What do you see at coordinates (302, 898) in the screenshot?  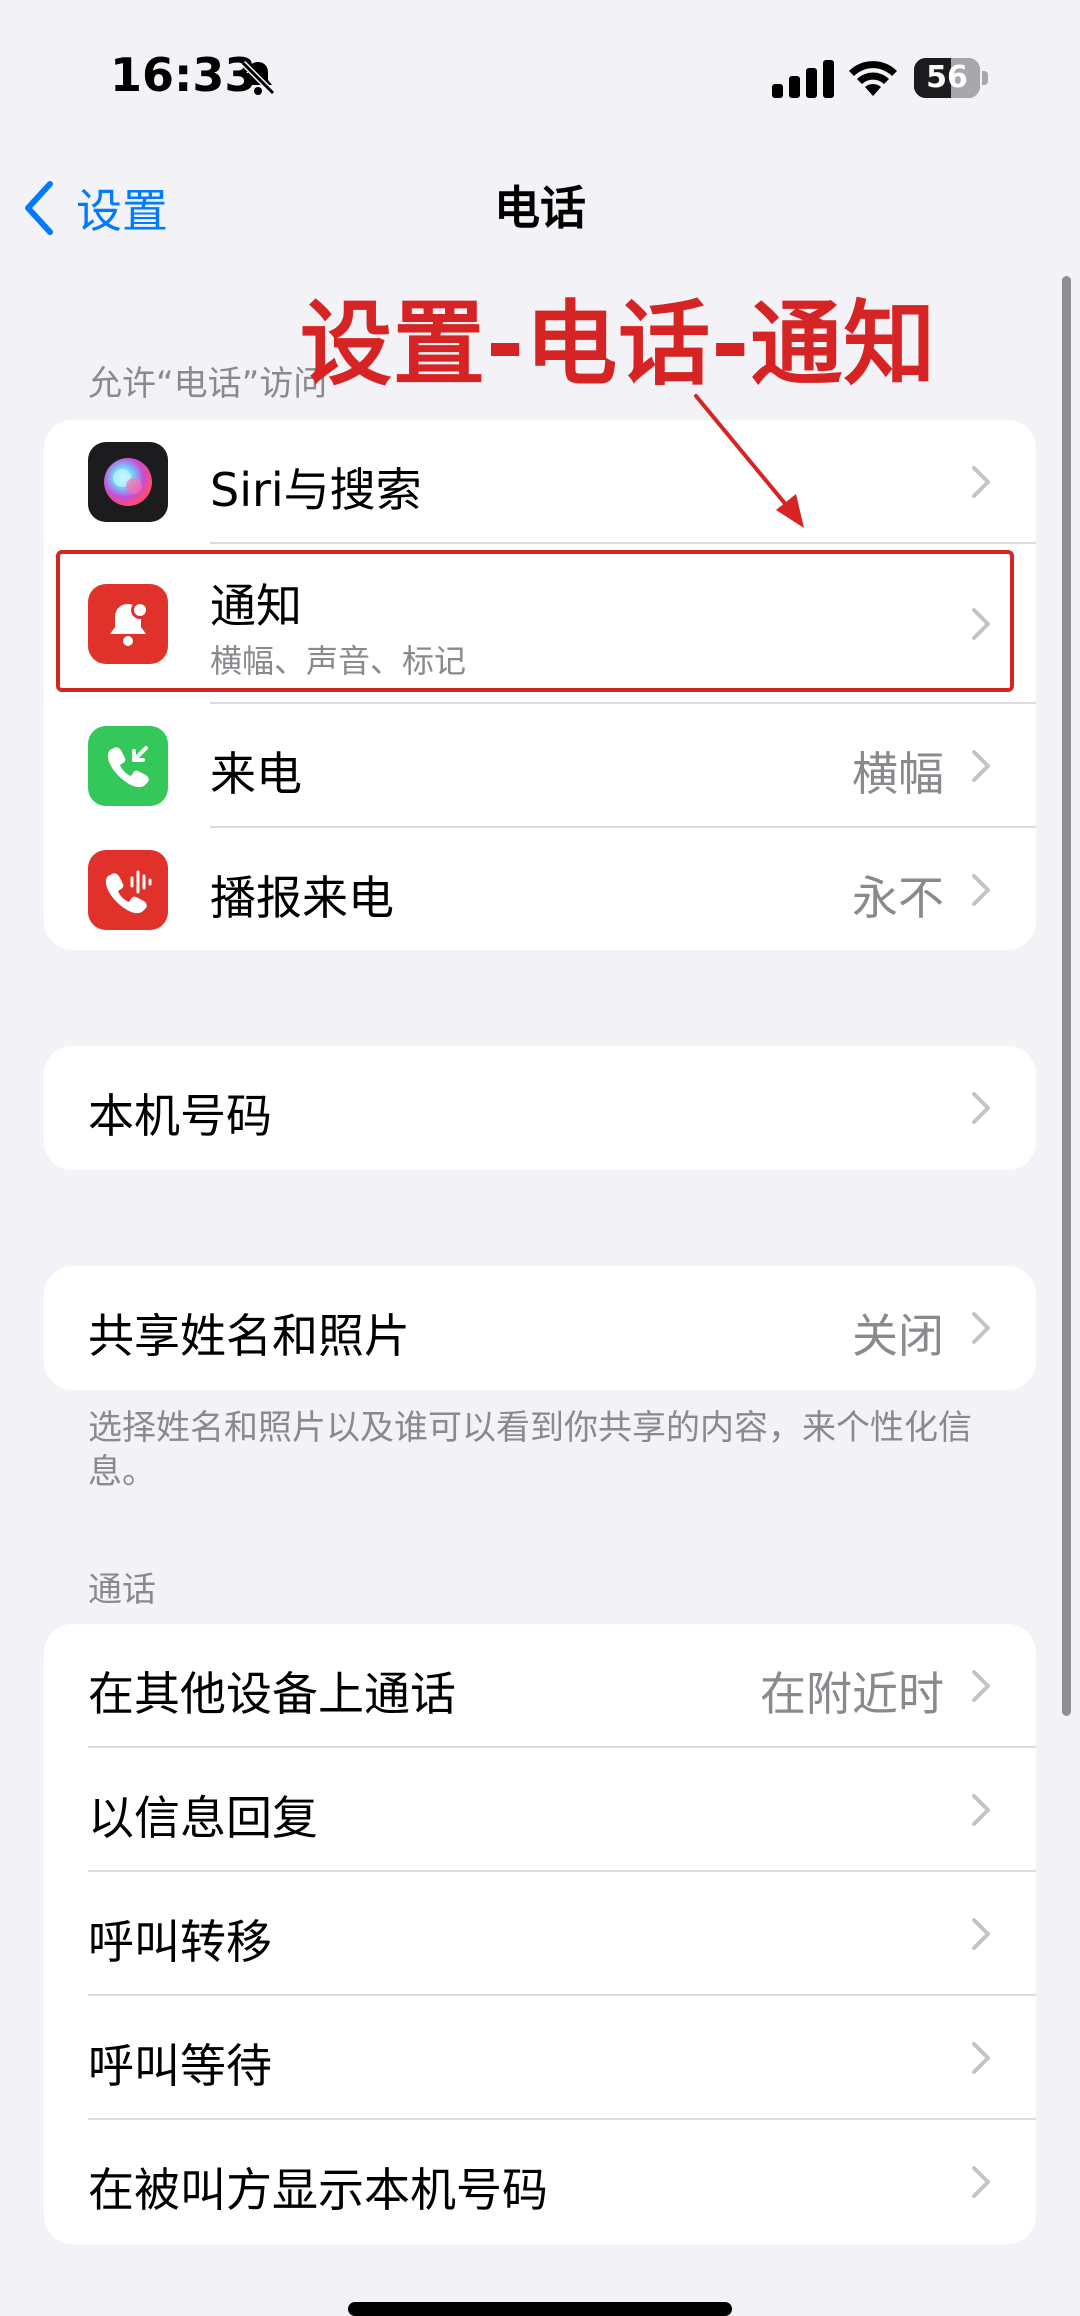 I see `row-label: 播报来电` at bounding box center [302, 898].